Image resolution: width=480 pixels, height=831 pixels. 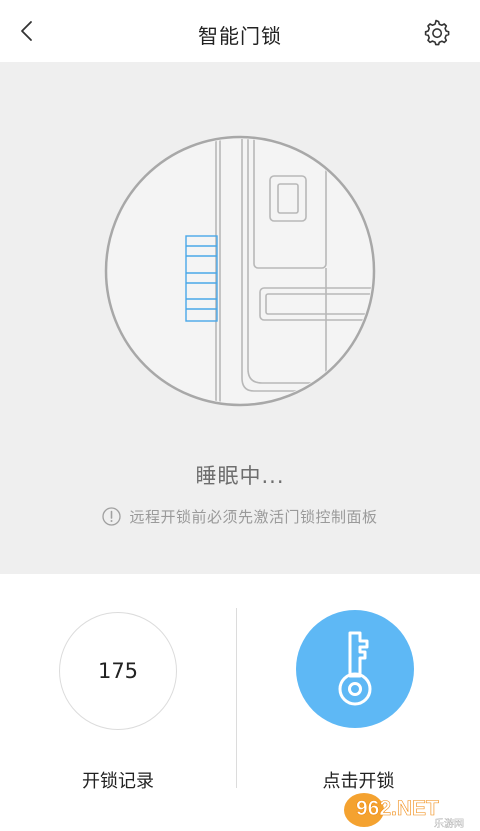 What do you see at coordinates (358, 781) in the screenshot?
I see `unlock-label: 点击开锁` at bounding box center [358, 781].